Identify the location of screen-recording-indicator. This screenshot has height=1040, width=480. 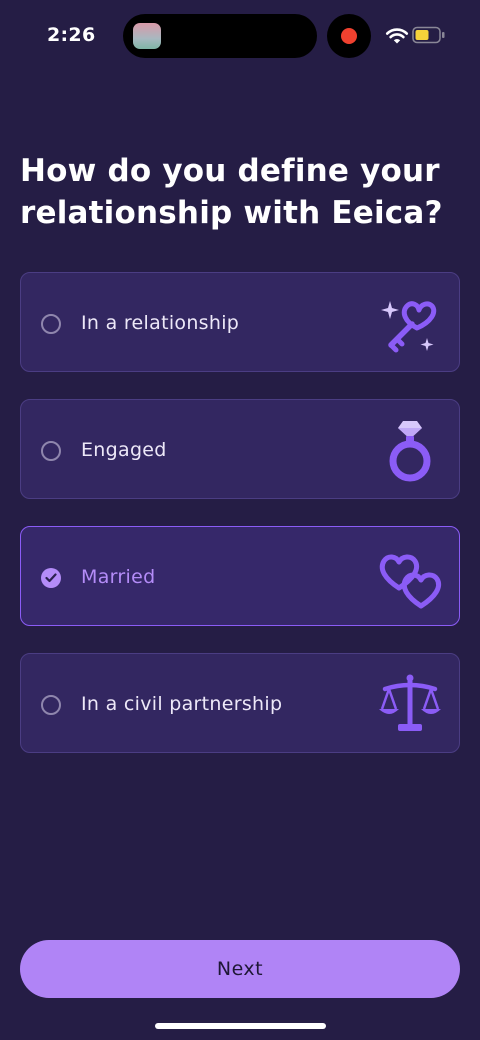
(349, 36).